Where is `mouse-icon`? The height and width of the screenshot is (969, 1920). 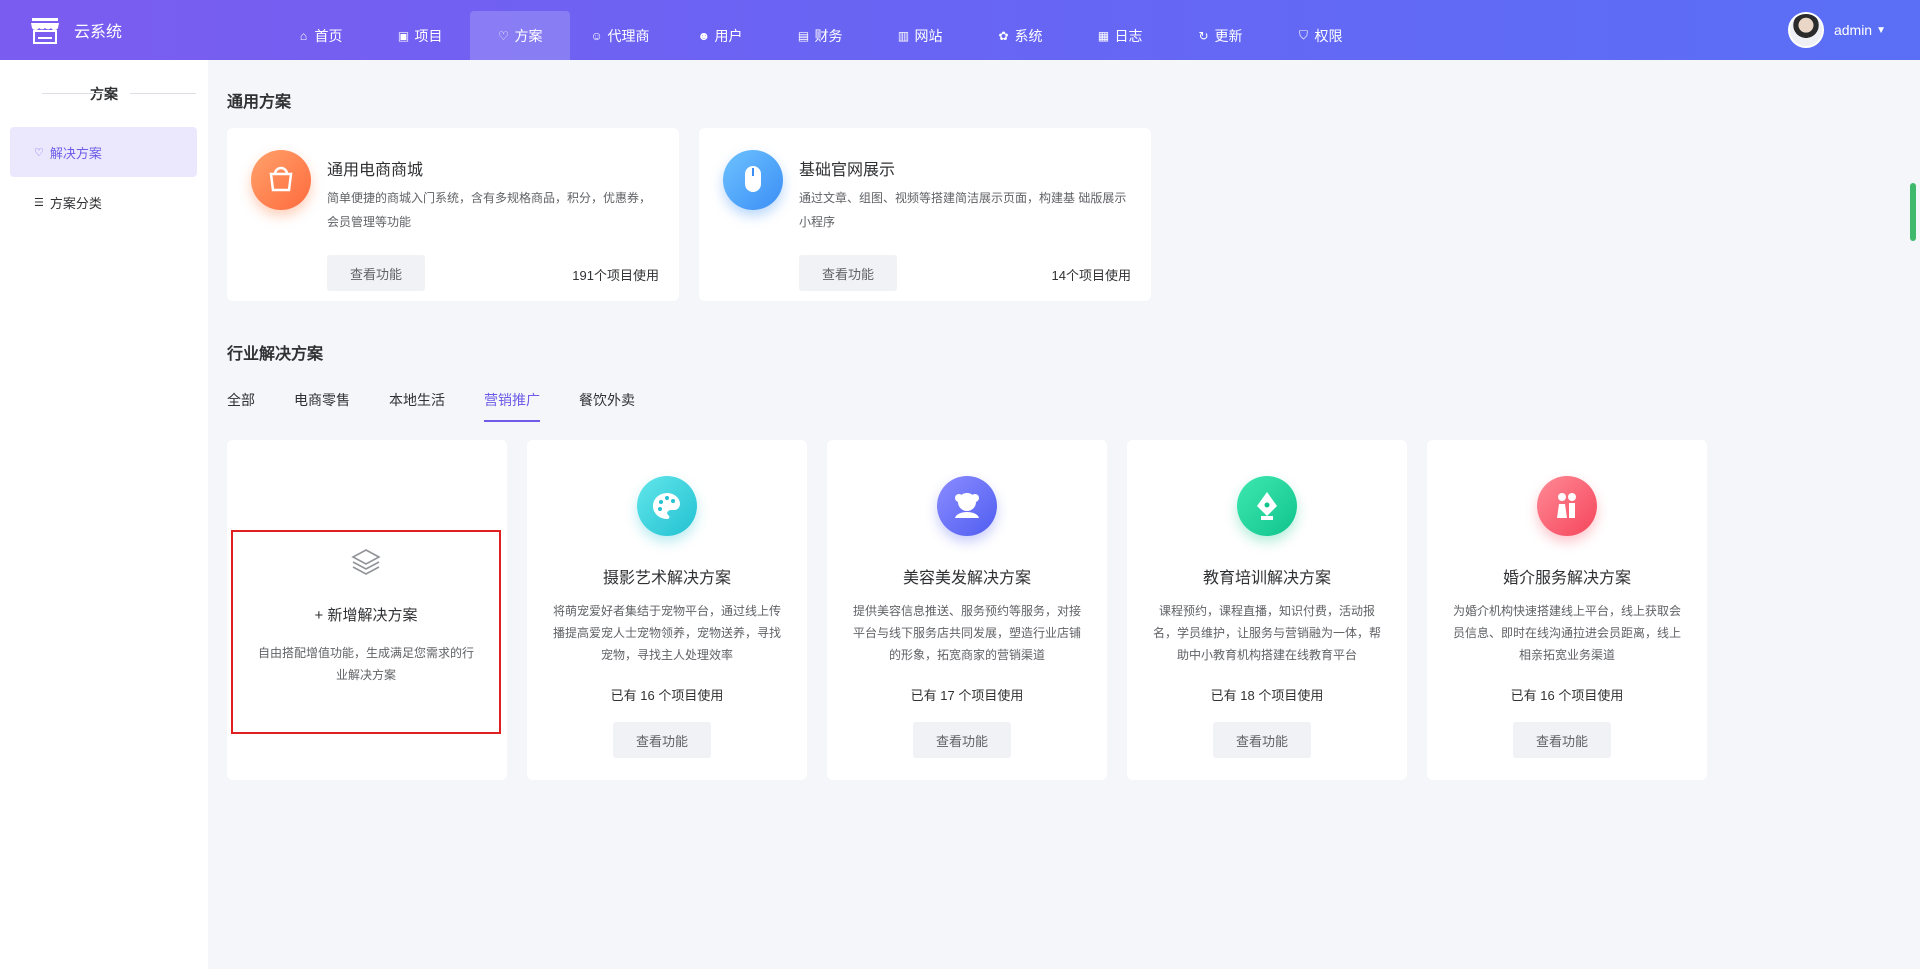 mouse-icon is located at coordinates (753, 180).